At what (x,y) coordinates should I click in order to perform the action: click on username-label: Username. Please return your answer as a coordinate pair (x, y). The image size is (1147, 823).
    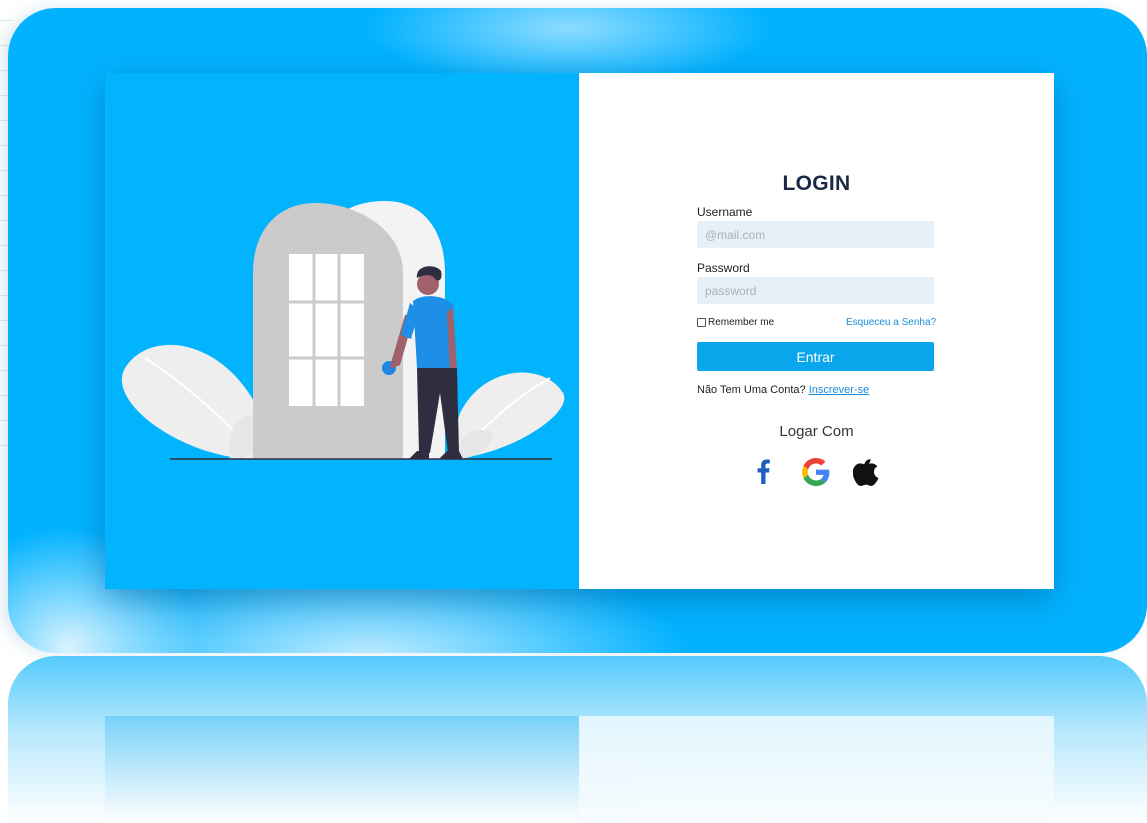
    Looking at the image, I should click on (725, 212).